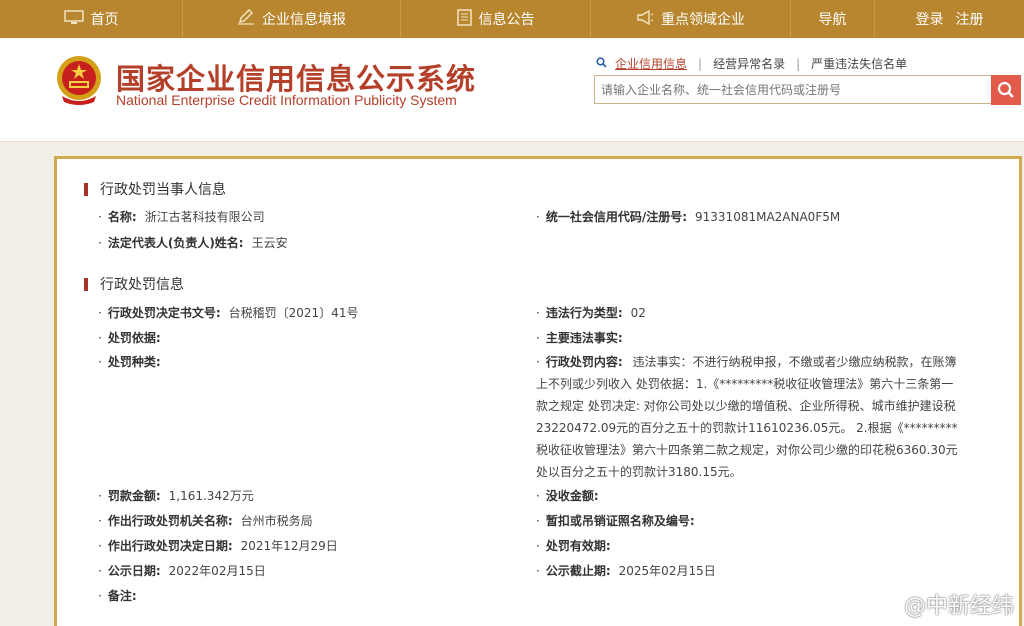 The height and width of the screenshot is (626, 1024). What do you see at coordinates (134, 571) in the screenshot?
I see `field-publish-date-label: 公示日期:` at bounding box center [134, 571].